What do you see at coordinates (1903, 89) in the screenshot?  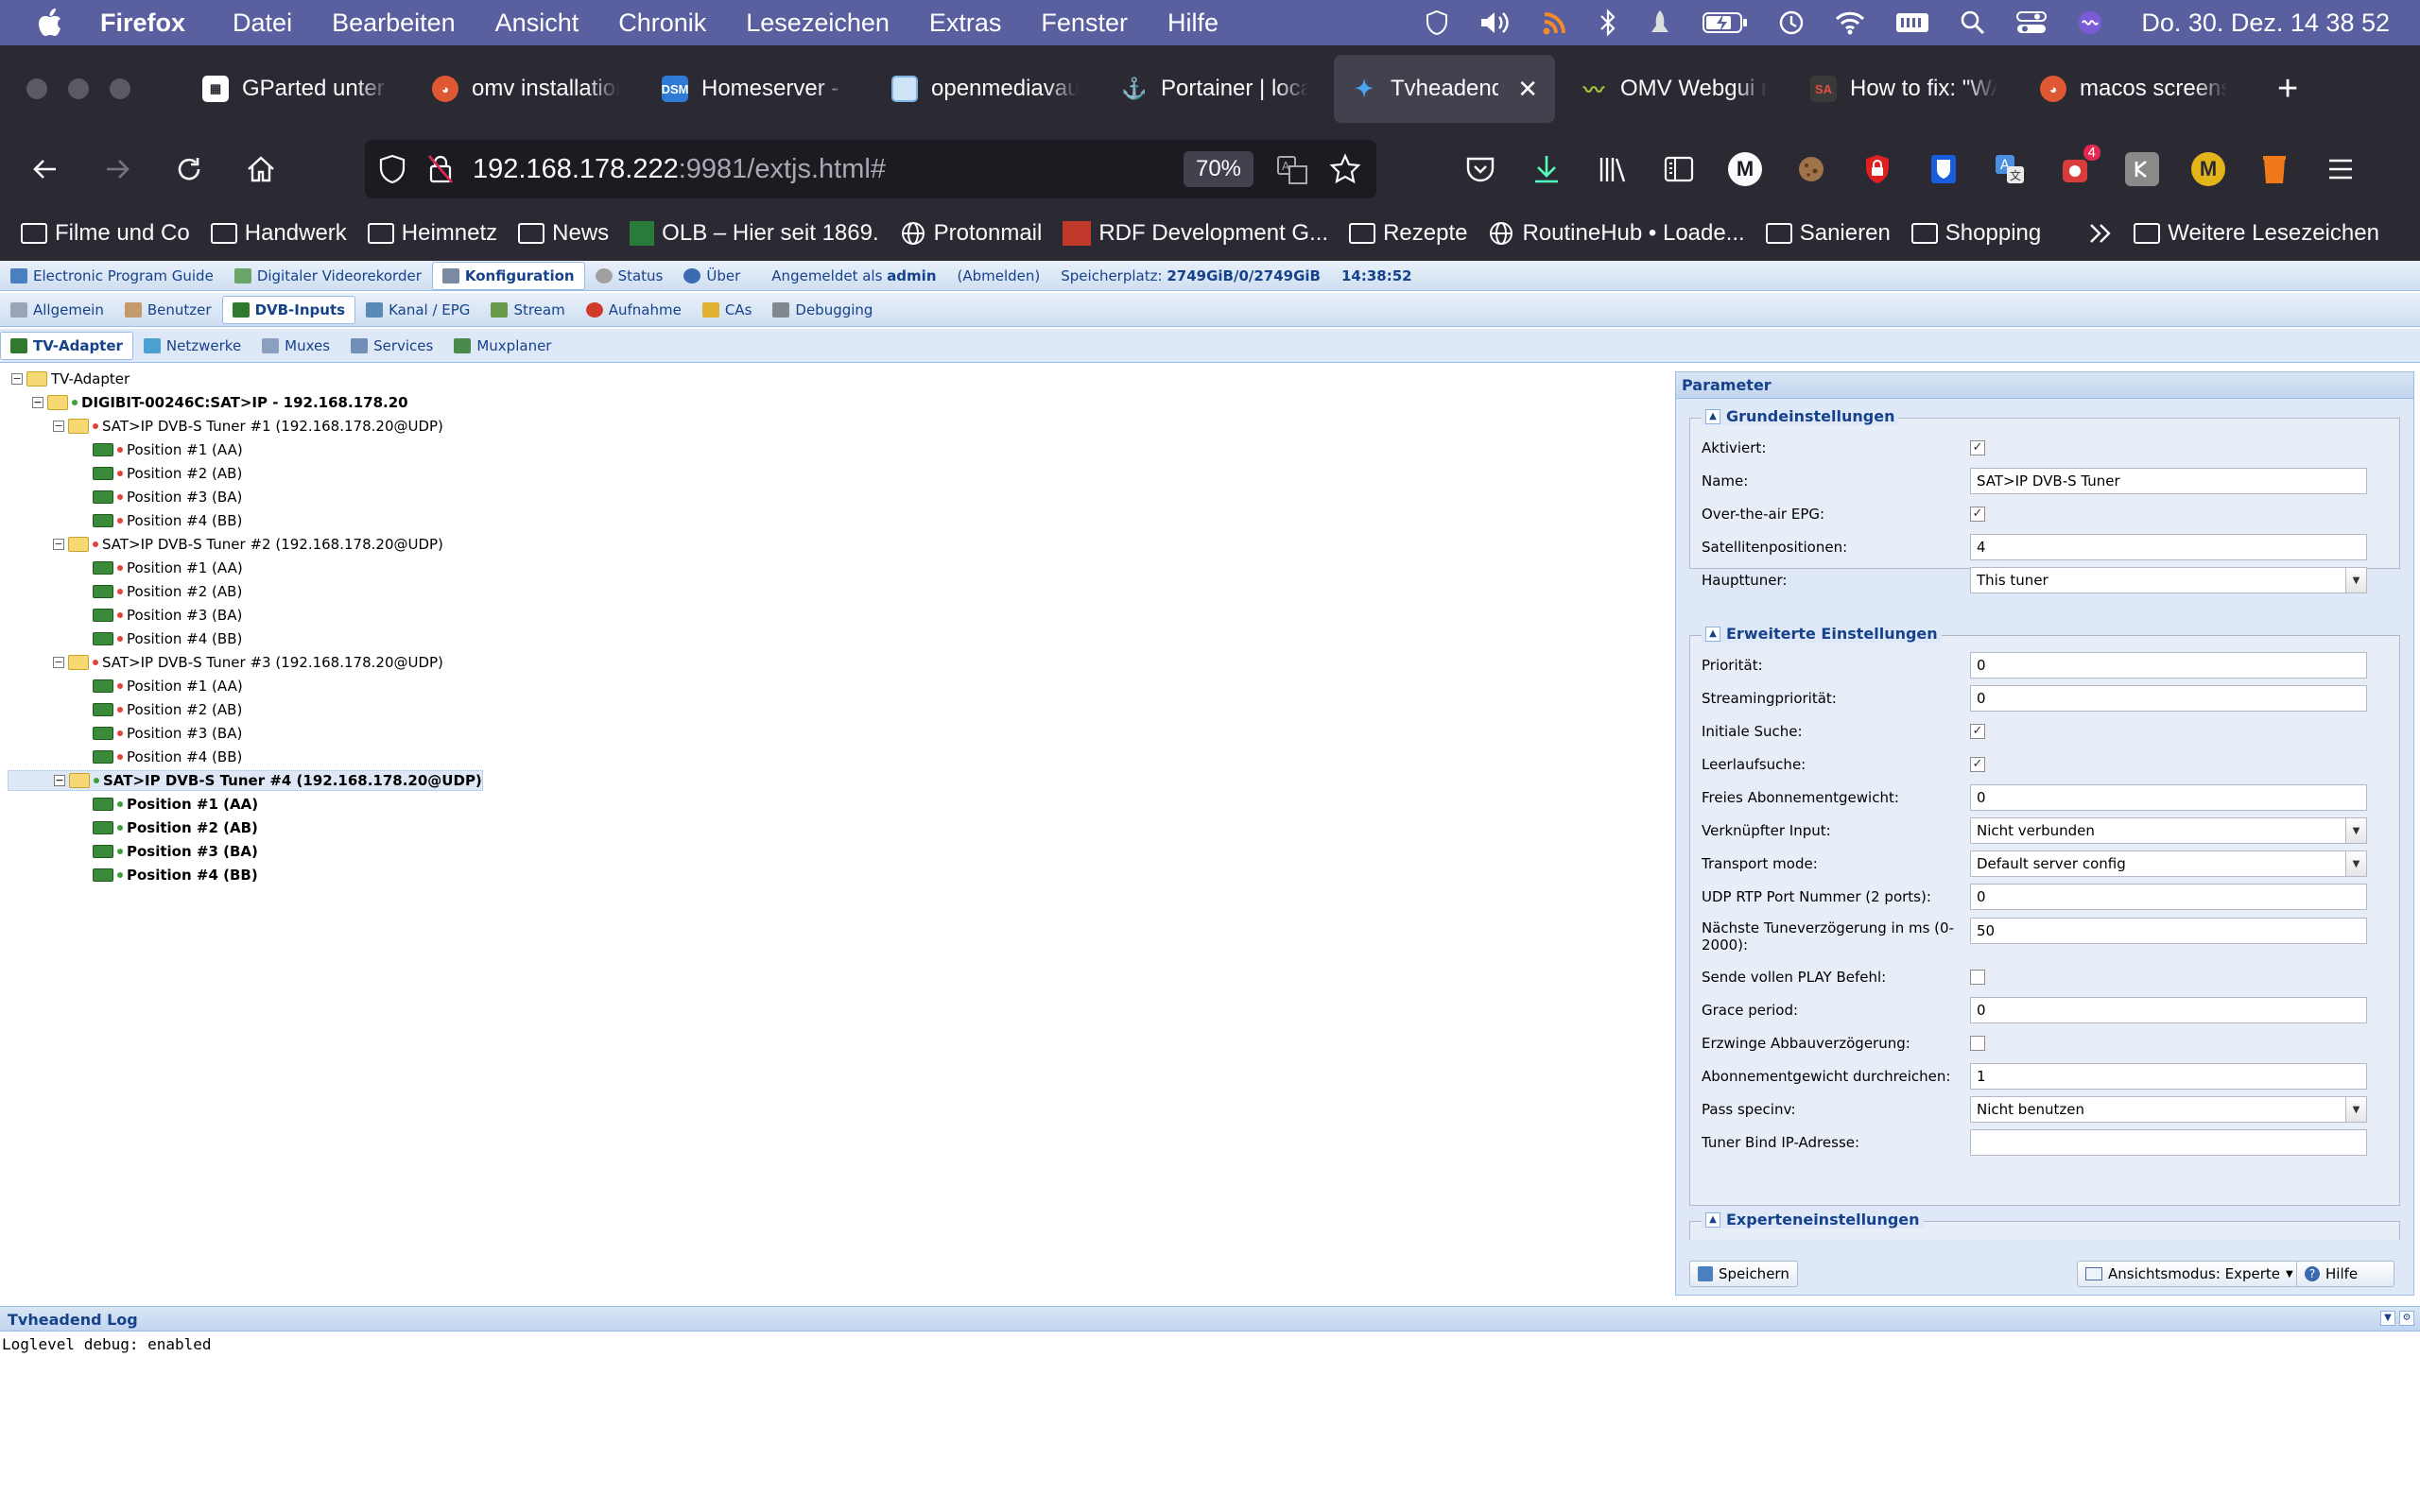 I see `browser-tab-how-to-fix: SA How to fix: "WA` at bounding box center [1903, 89].